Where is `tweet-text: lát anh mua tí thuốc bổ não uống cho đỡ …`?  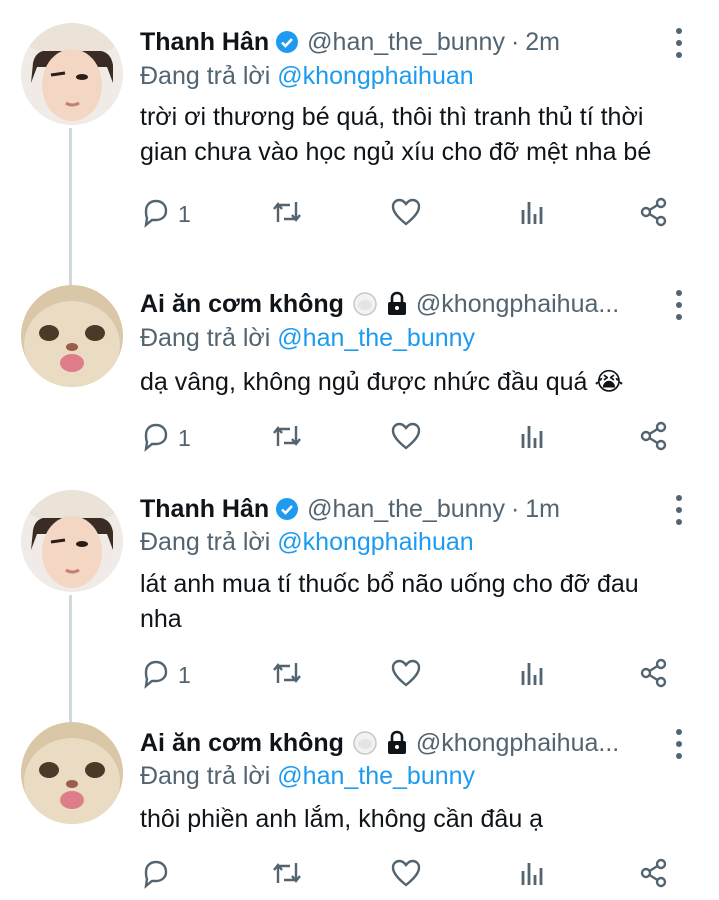
tweet-text: lát anh mua tí thuốc bổ não uống cho đỡ … is located at coordinates (389, 601).